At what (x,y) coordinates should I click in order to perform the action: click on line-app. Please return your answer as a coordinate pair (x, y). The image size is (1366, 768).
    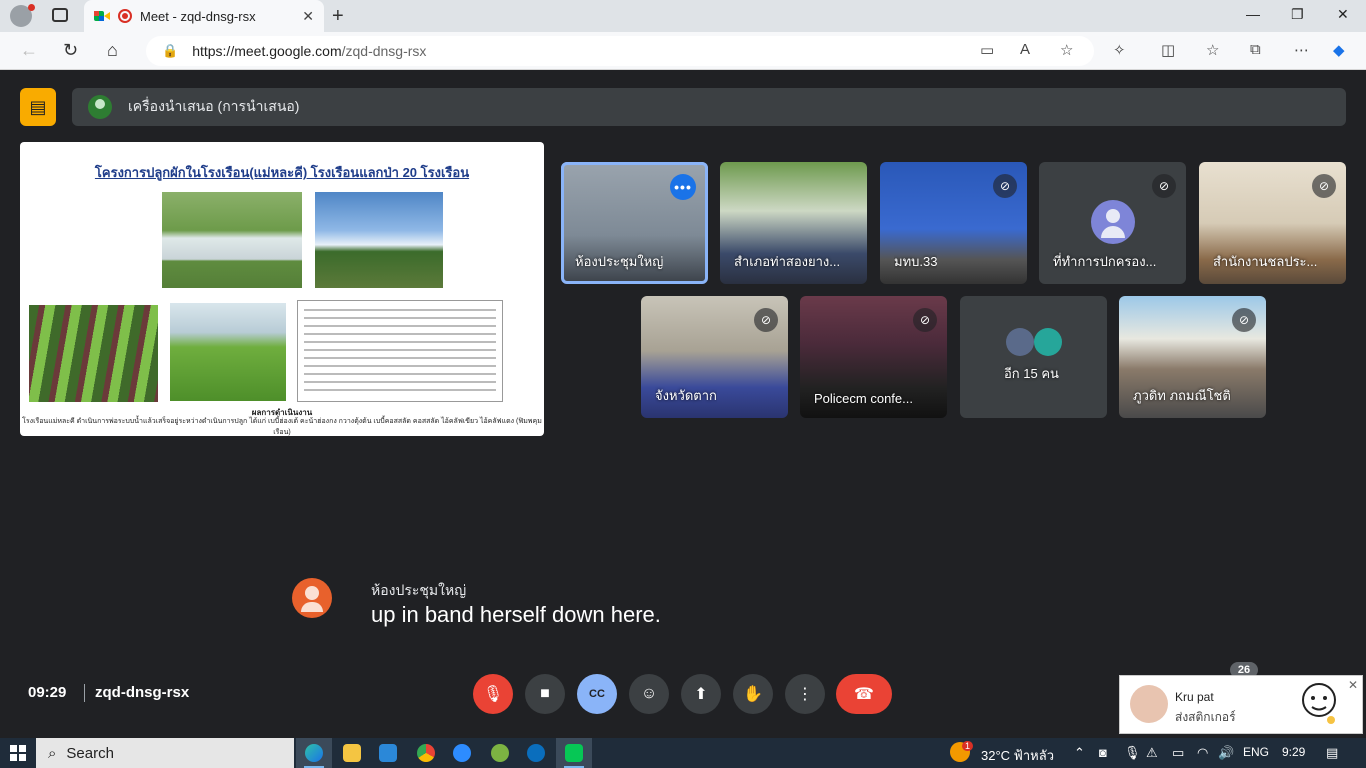
    Looking at the image, I should click on (574, 753).